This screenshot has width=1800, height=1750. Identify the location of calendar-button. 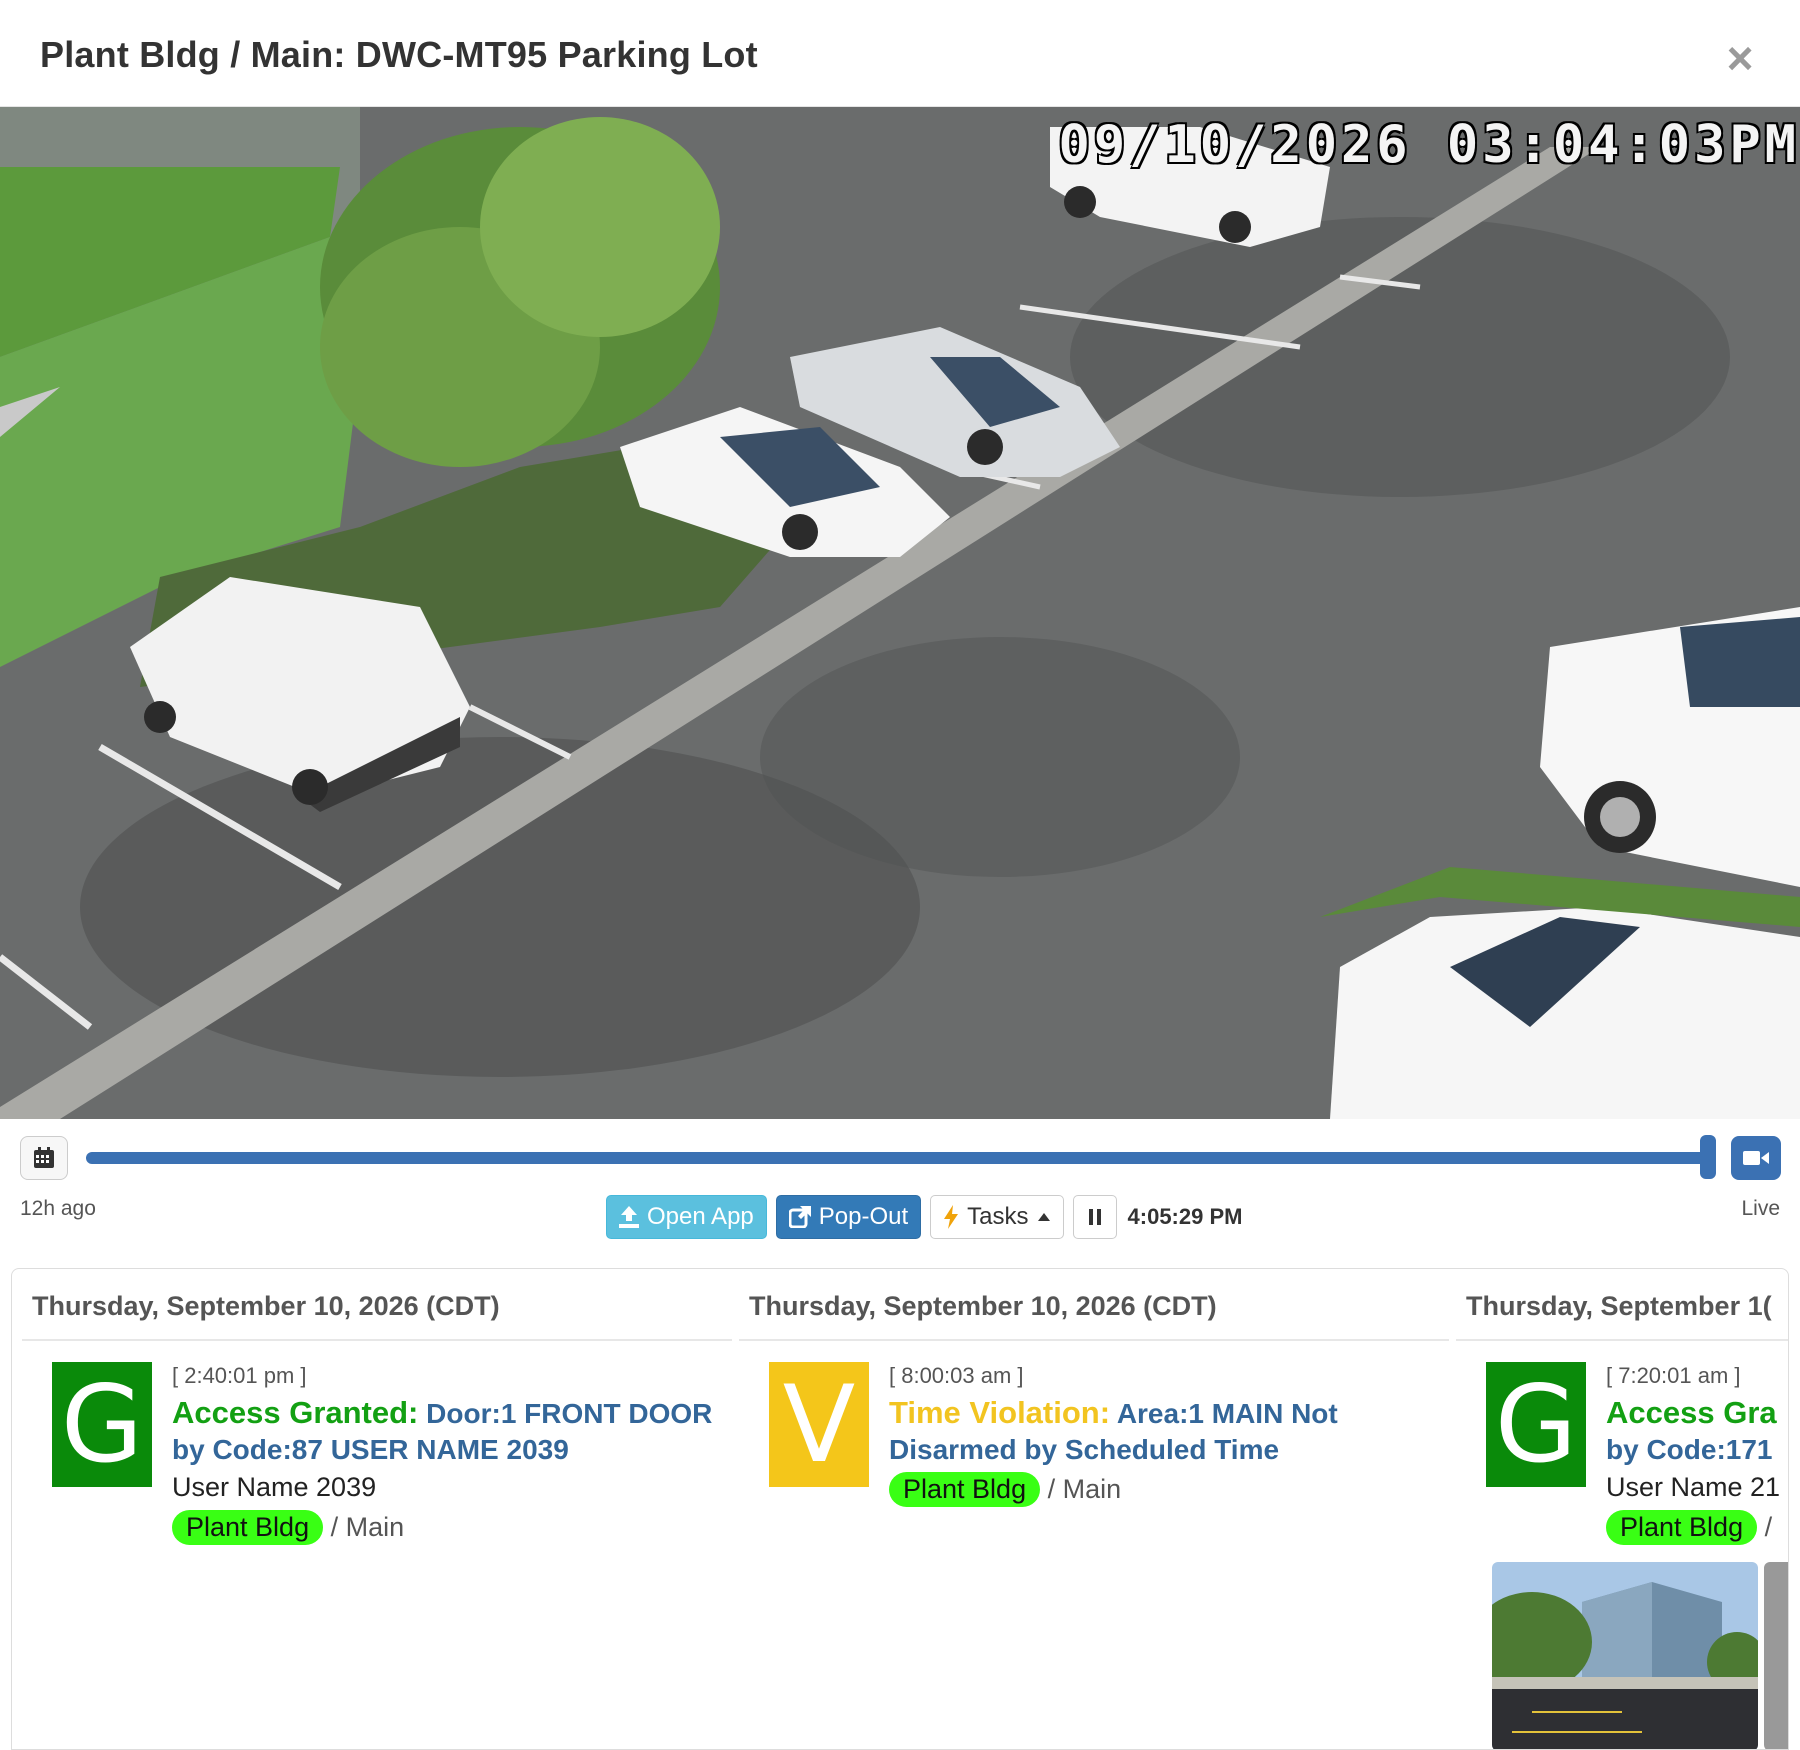
(44, 1158).